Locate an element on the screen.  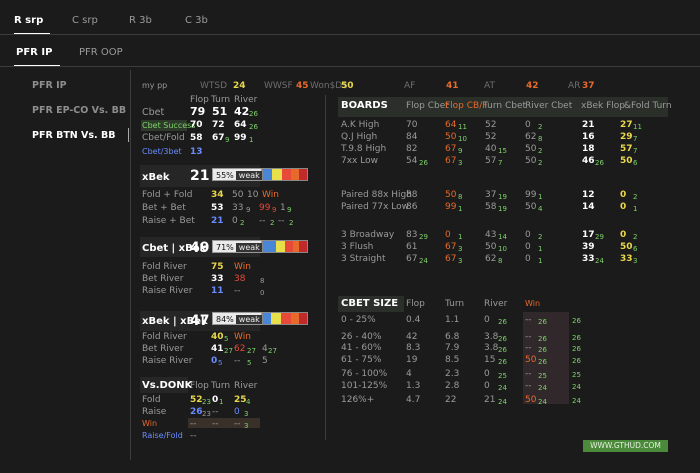
board-cell: 43 is located at coordinates (491, 235).